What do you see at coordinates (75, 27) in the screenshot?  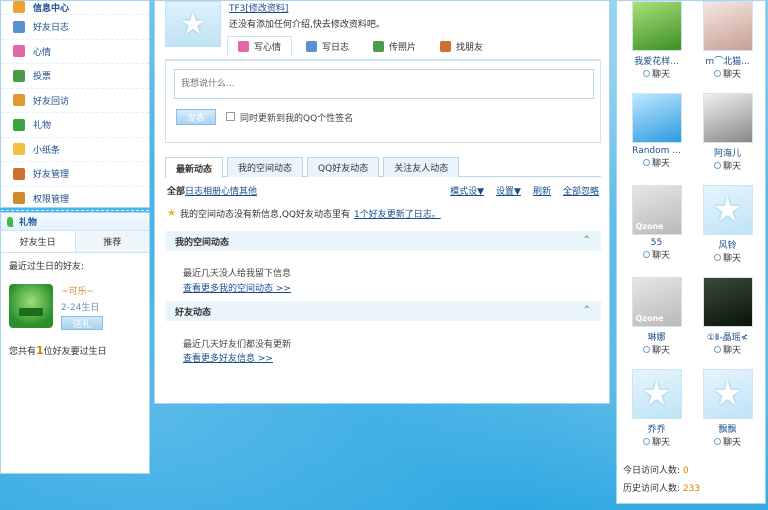 I see `nav-item-0: 好友日志` at bounding box center [75, 27].